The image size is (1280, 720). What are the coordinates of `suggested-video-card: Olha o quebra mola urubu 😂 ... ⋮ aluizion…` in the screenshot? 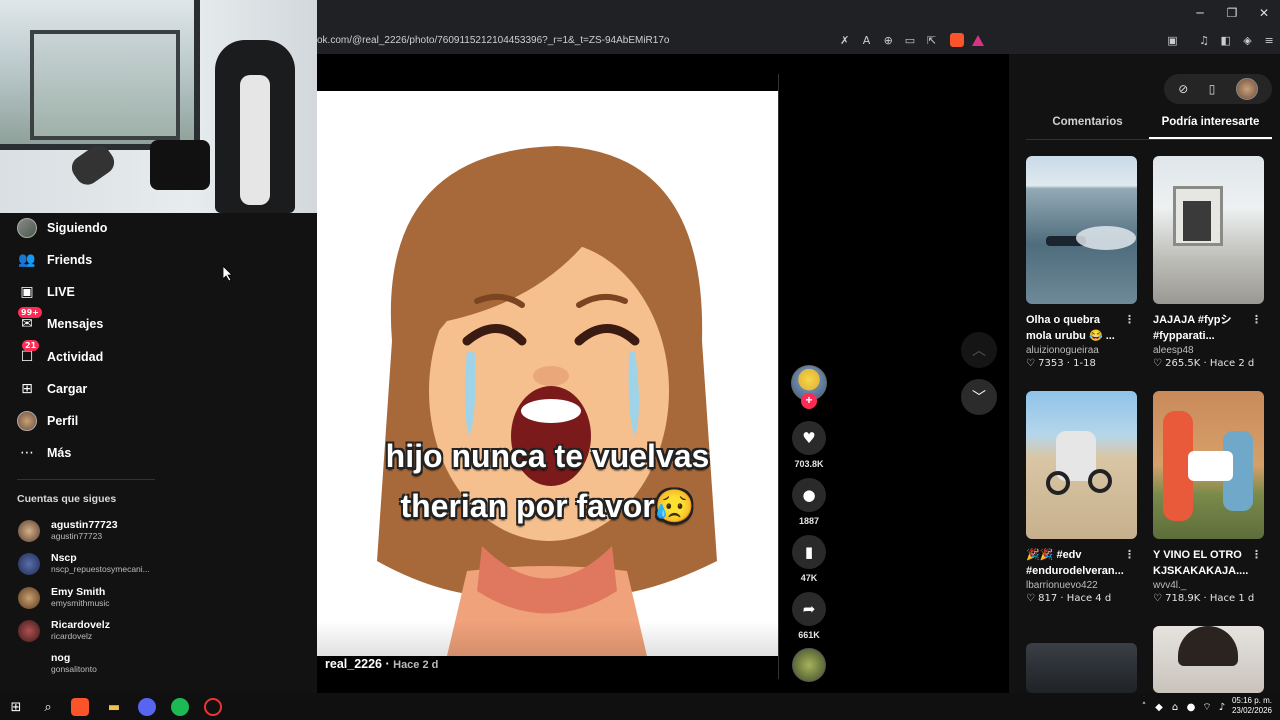 It's located at (1081, 262).